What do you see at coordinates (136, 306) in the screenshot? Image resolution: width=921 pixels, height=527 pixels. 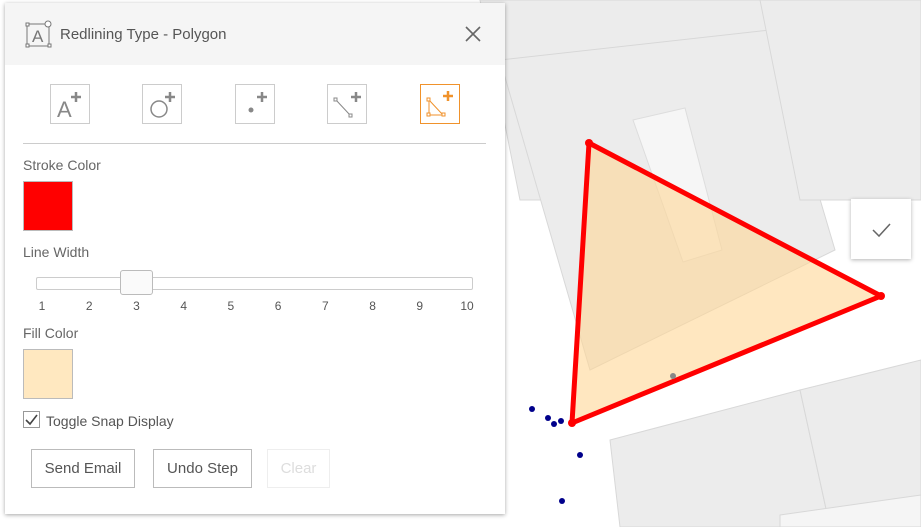 I see `slider-tick-label: 3` at bounding box center [136, 306].